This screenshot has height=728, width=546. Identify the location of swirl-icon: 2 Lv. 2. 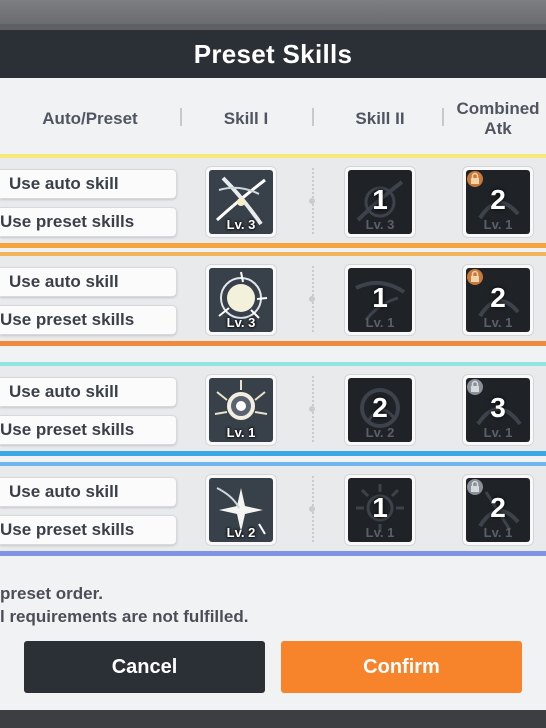
(380, 410).